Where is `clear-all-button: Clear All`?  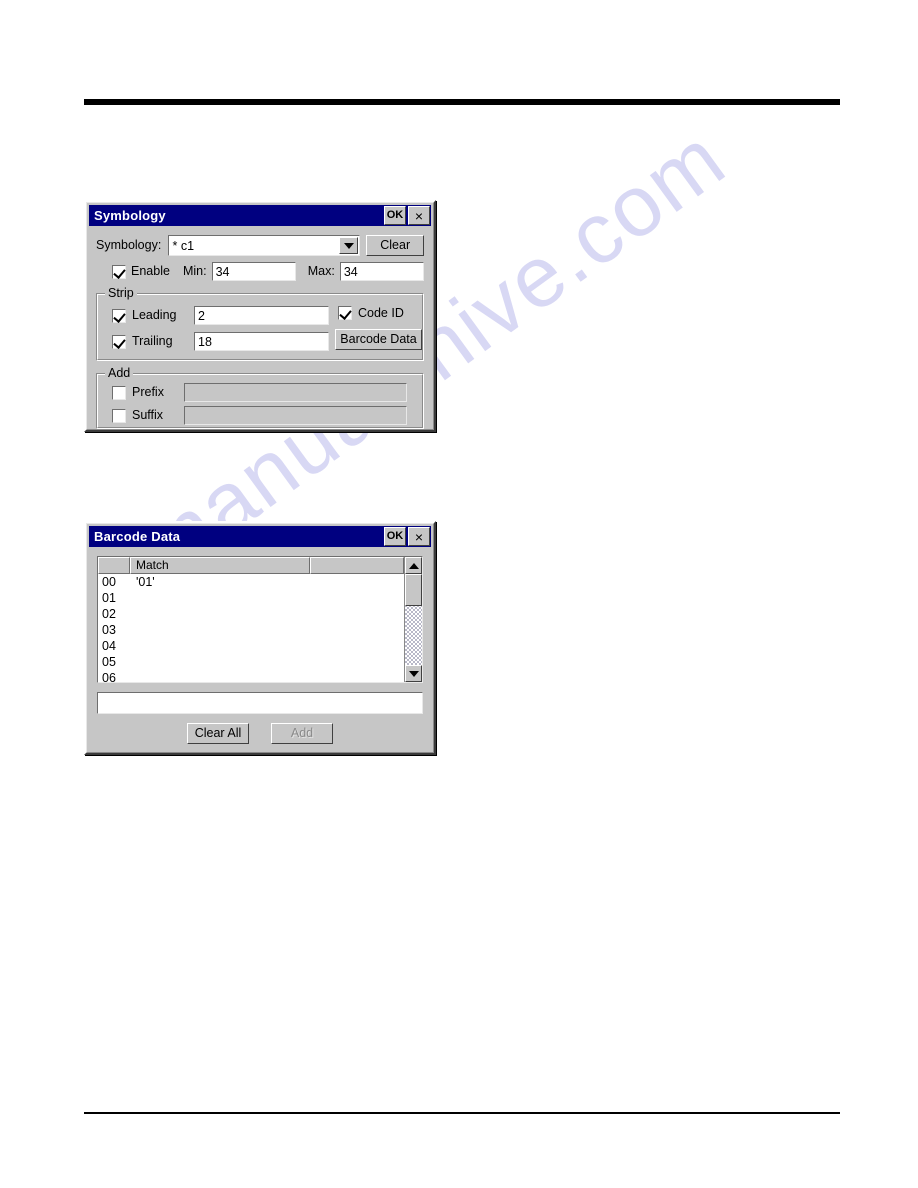
clear-all-button: Clear All is located at coordinates (218, 733).